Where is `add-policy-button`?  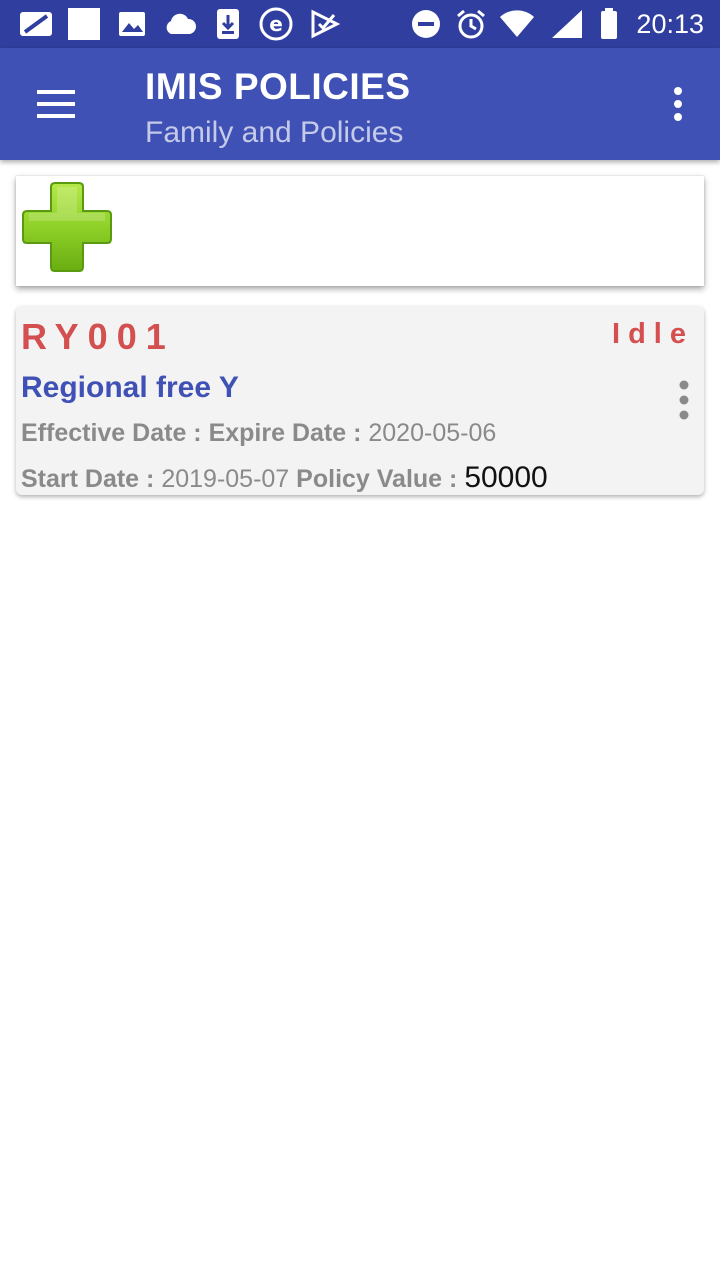 add-policy-button is located at coordinates (67, 227).